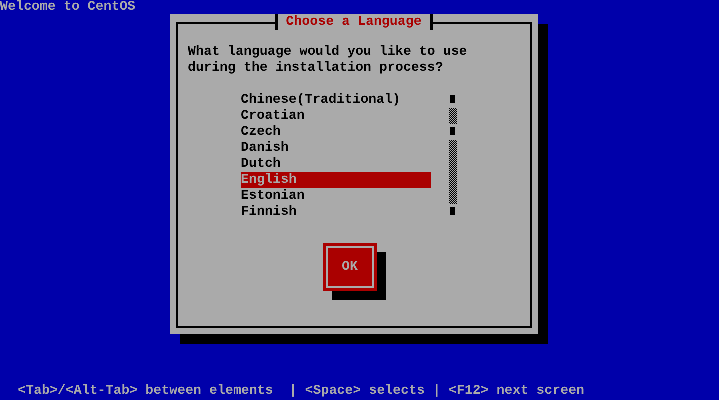  I want to click on language-item: Finnish, so click(336, 212).